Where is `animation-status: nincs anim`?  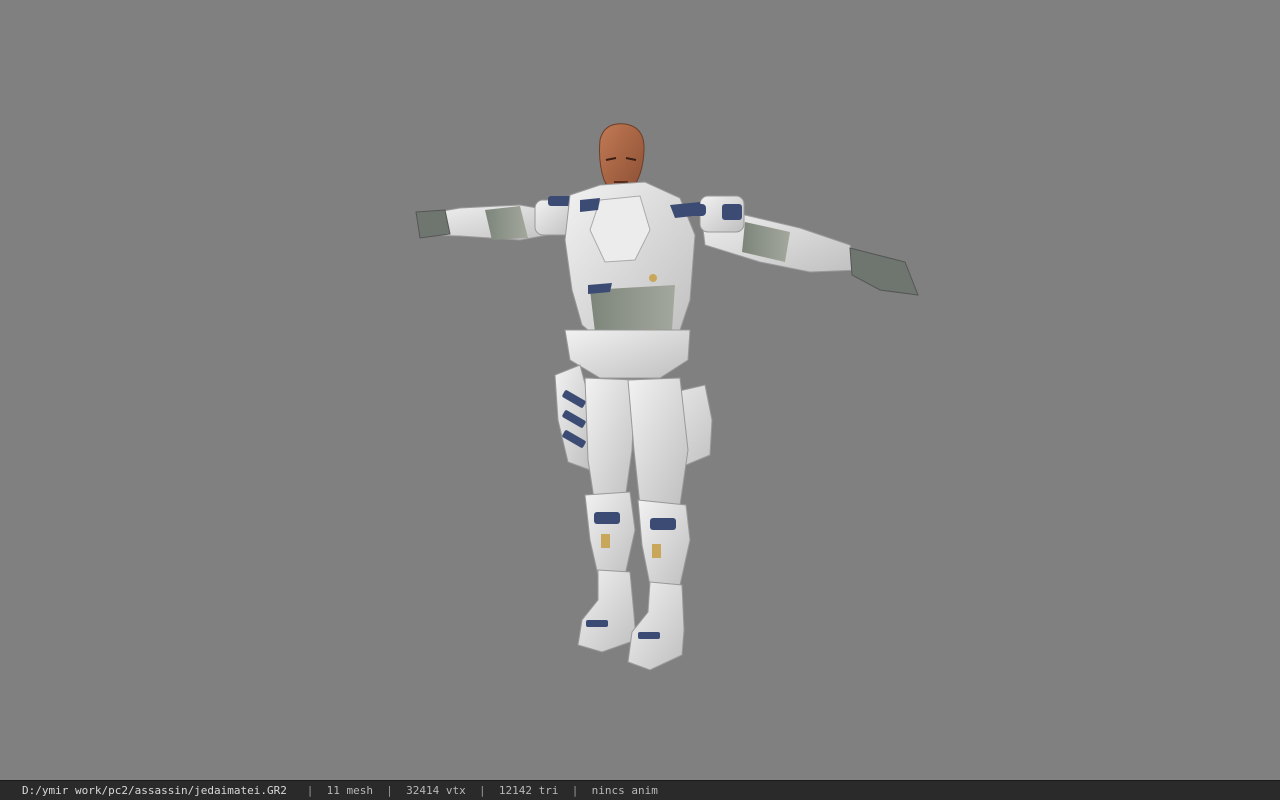
animation-status: nincs anim is located at coordinates (624, 790).